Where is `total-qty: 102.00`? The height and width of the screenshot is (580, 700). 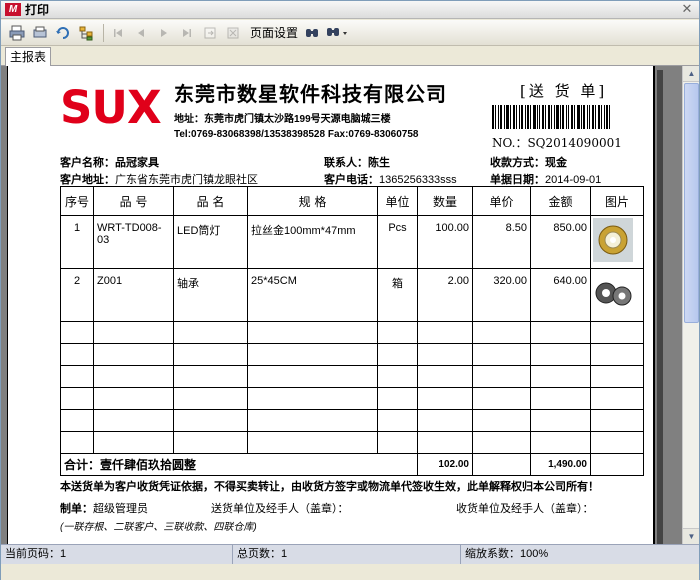 total-qty: 102.00 is located at coordinates (445, 464).